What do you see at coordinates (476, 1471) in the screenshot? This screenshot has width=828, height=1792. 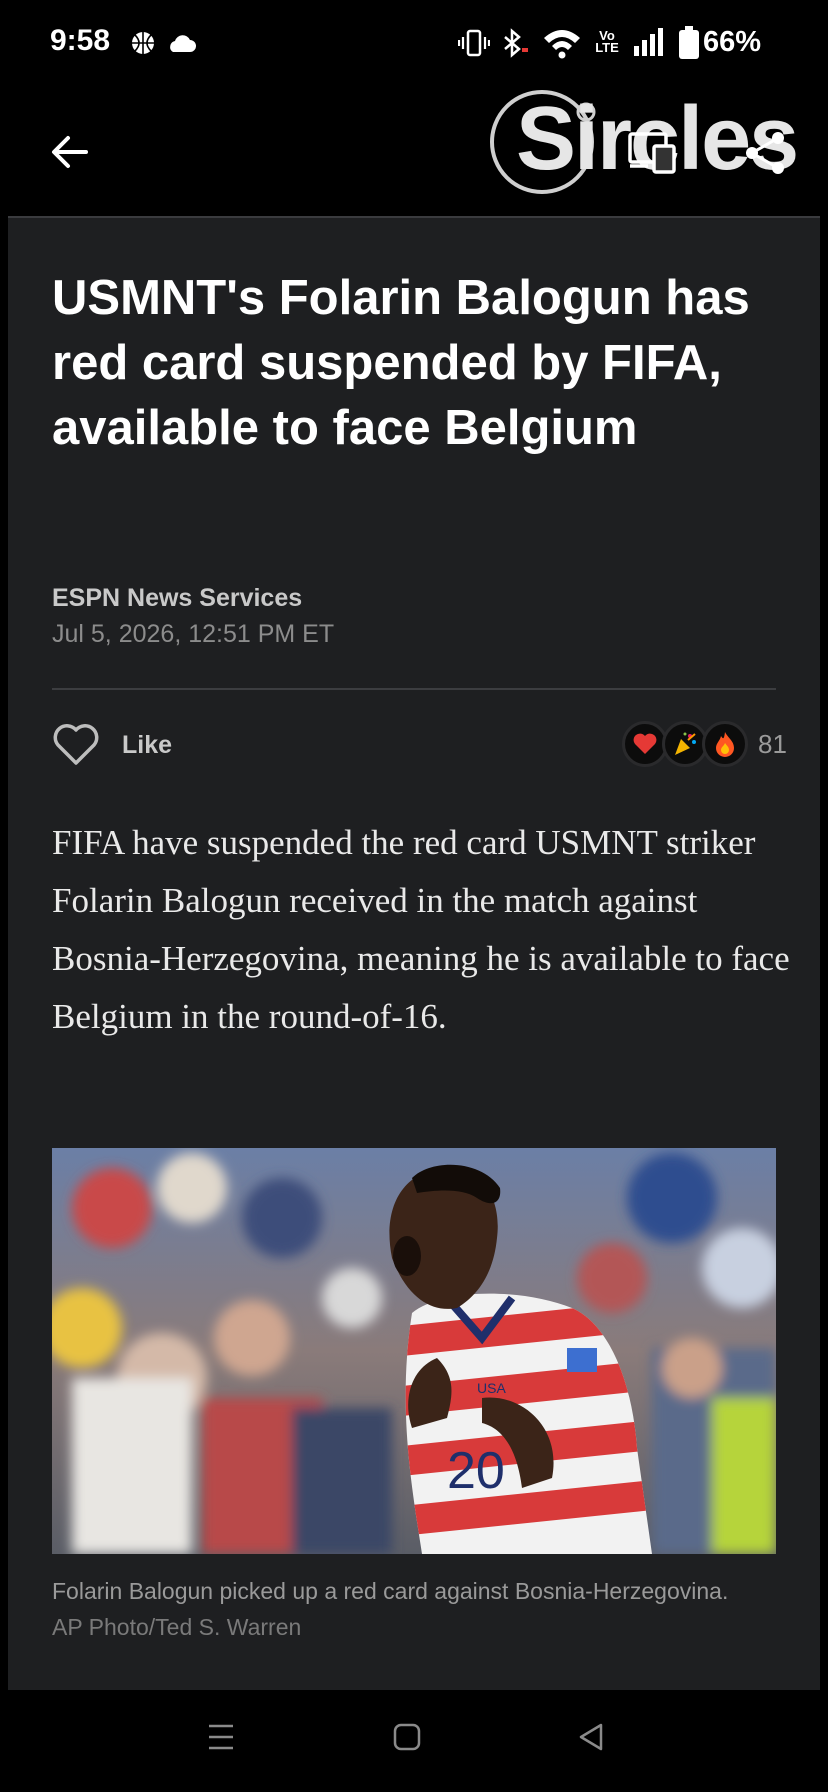 I see `jersey-number: 20` at bounding box center [476, 1471].